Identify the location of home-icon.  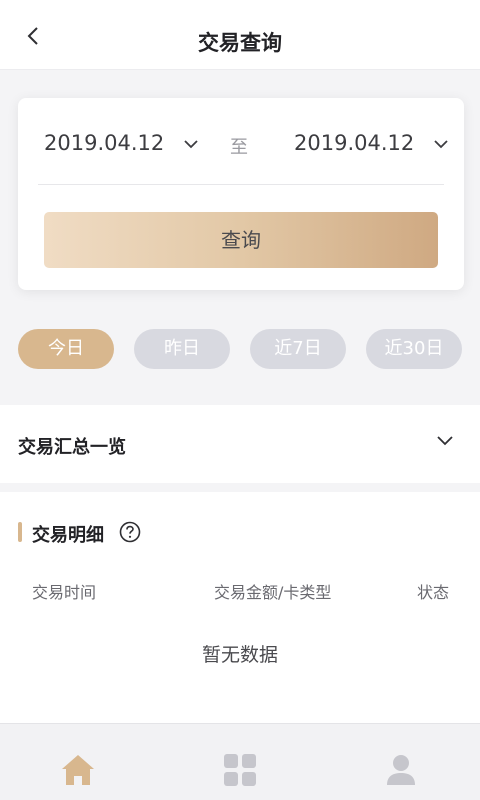
(78, 770).